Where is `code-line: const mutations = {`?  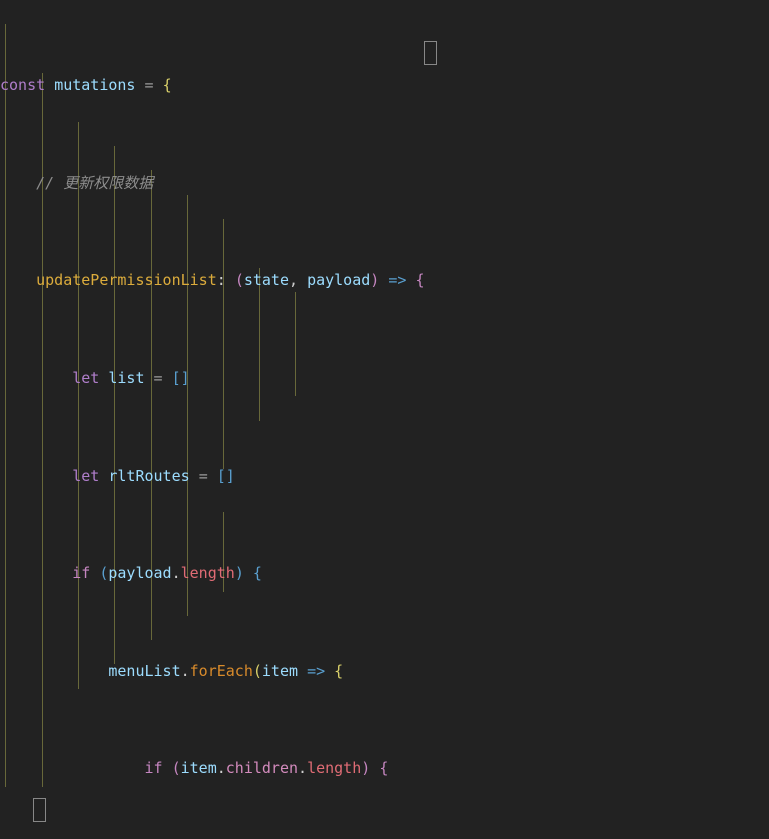
code-line: const mutations = { is located at coordinates (384, 85).